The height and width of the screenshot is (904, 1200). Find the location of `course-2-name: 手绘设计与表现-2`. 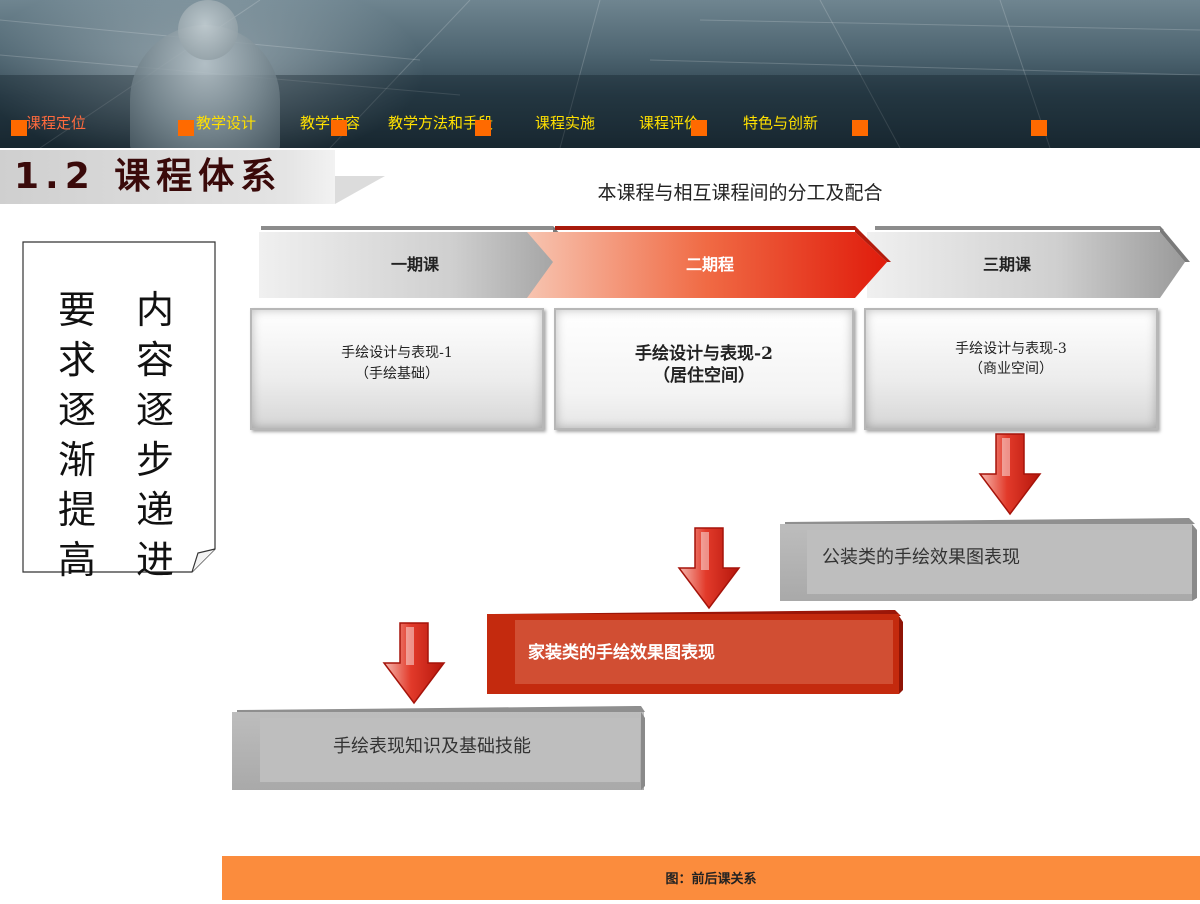

course-2-name: 手绘设计与表现-2 is located at coordinates (704, 354).